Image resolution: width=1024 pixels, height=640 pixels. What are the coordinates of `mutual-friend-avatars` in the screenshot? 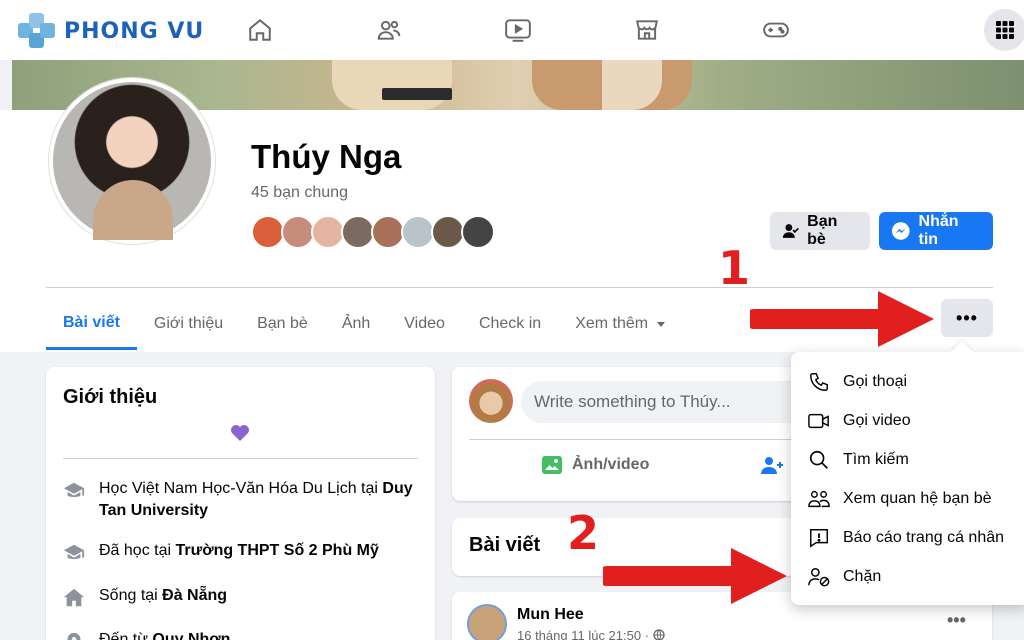 It's located at (373, 233).